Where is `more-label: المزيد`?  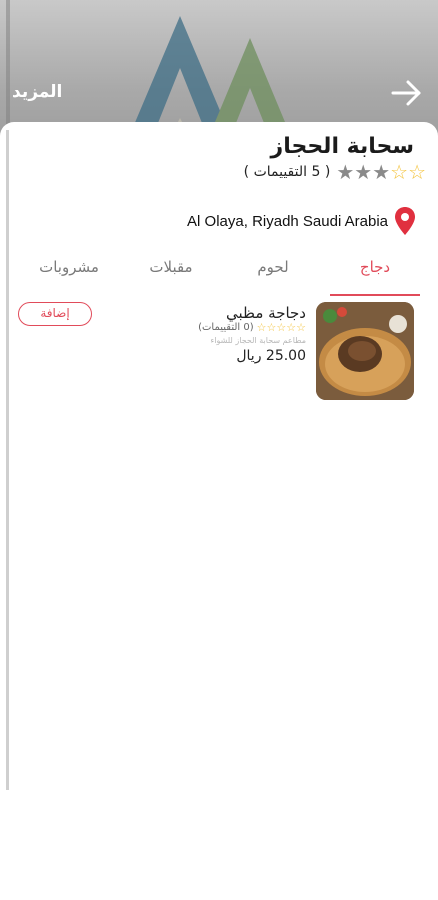
more-label: المزيد is located at coordinates (37, 92).